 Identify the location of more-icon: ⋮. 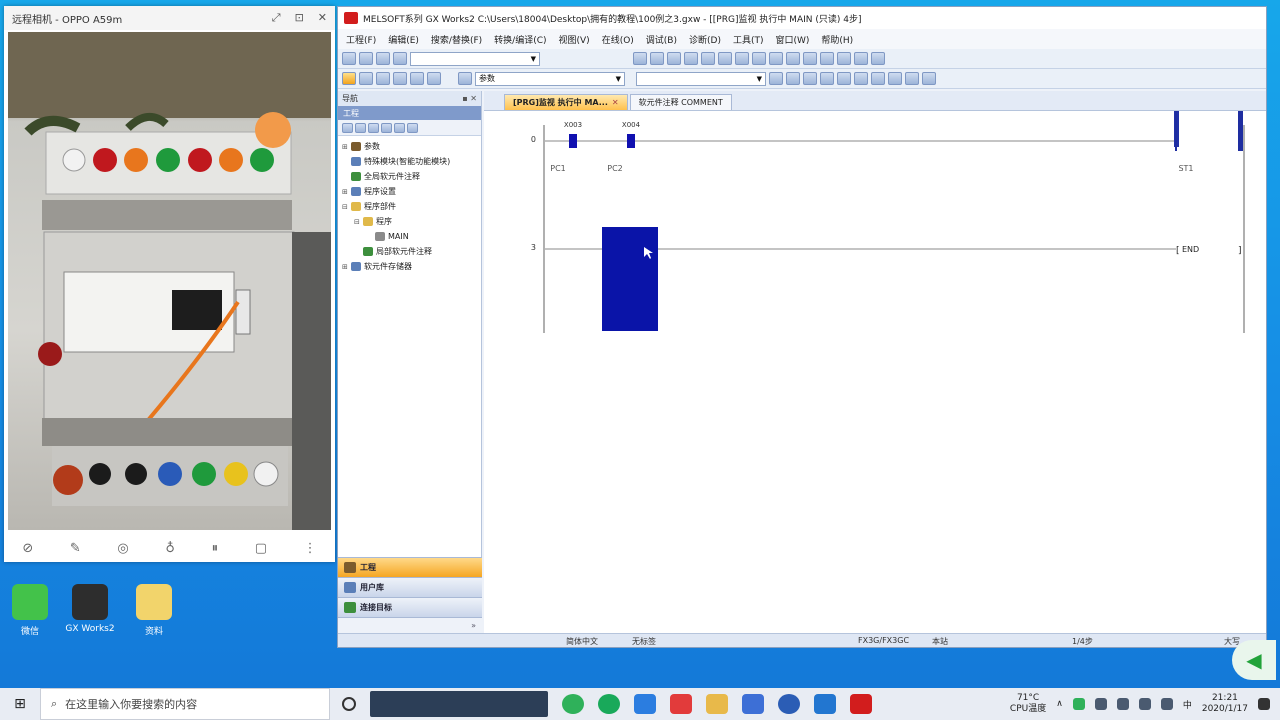
(310, 548).